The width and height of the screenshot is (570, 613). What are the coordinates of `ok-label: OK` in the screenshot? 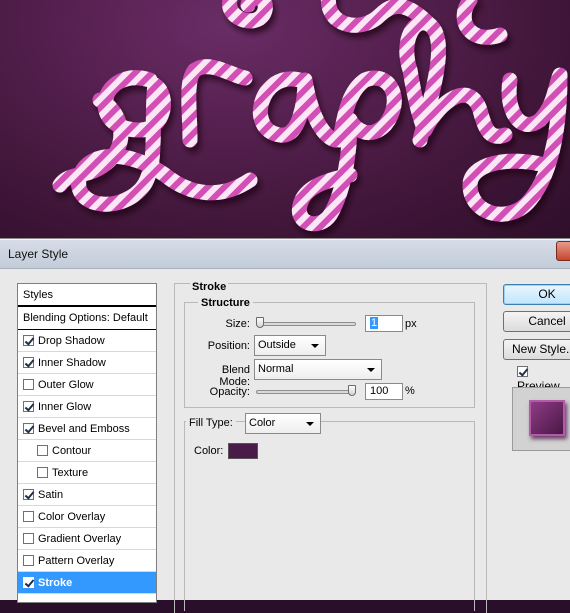 It's located at (547, 294).